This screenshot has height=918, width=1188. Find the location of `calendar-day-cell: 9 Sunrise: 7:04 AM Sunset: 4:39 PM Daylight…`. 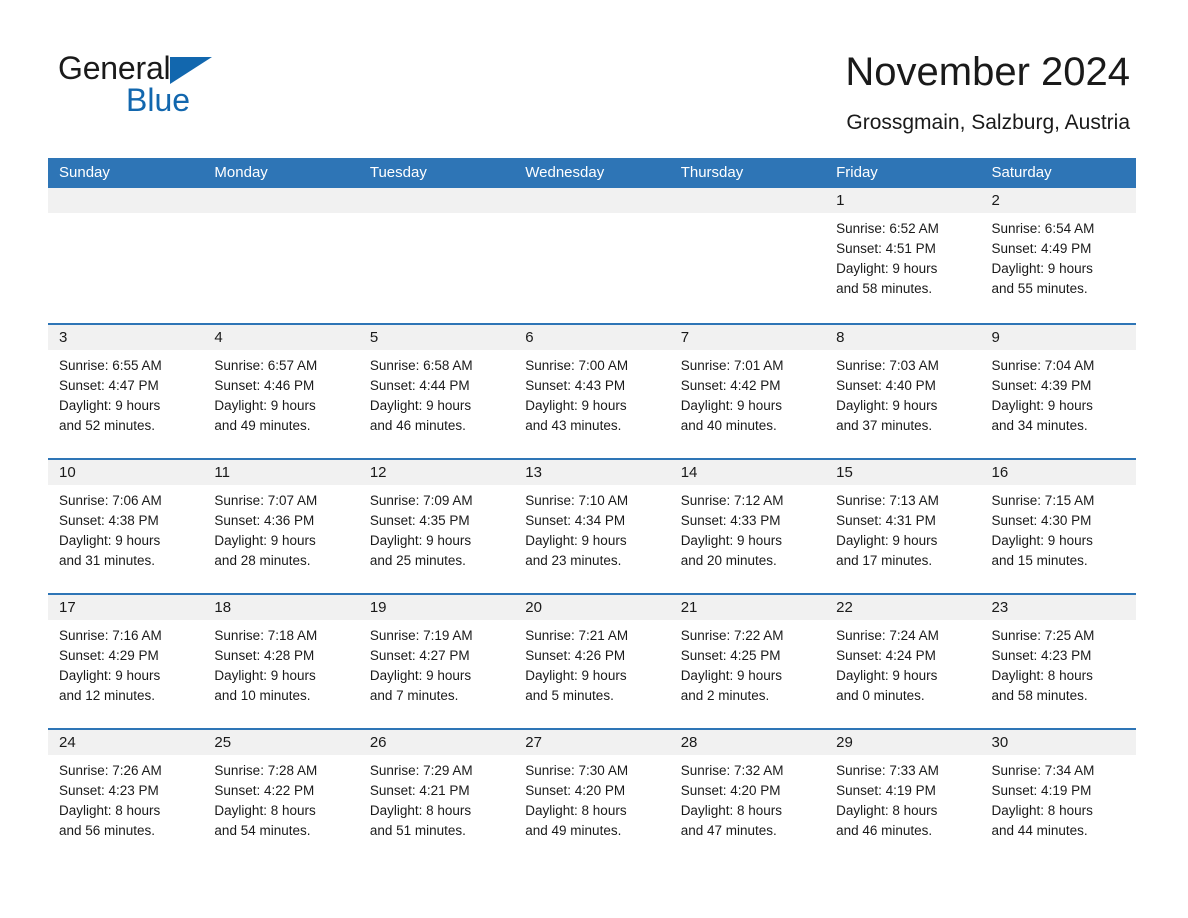

calendar-day-cell: 9 Sunrise: 7:04 AM Sunset: 4:39 PM Daylight… is located at coordinates (1058, 391).